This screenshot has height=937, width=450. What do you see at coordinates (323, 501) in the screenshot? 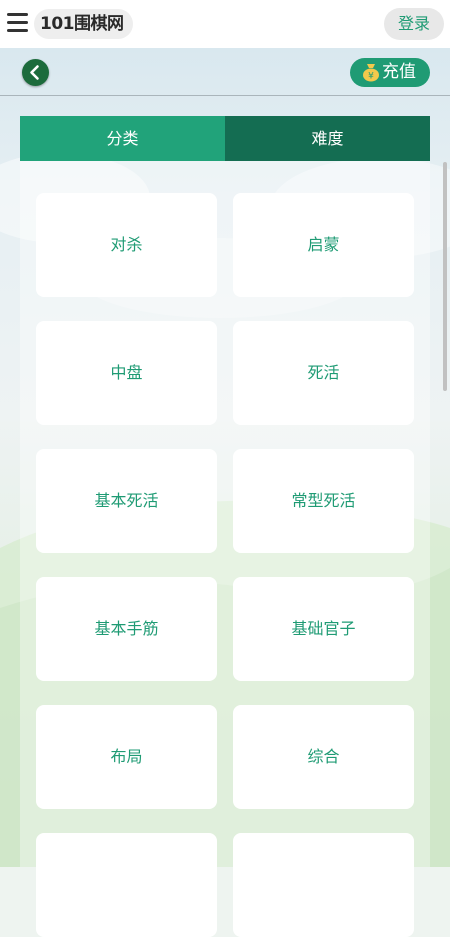
I see `category-card-changxing-sihuo: 常型死活` at bounding box center [323, 501].